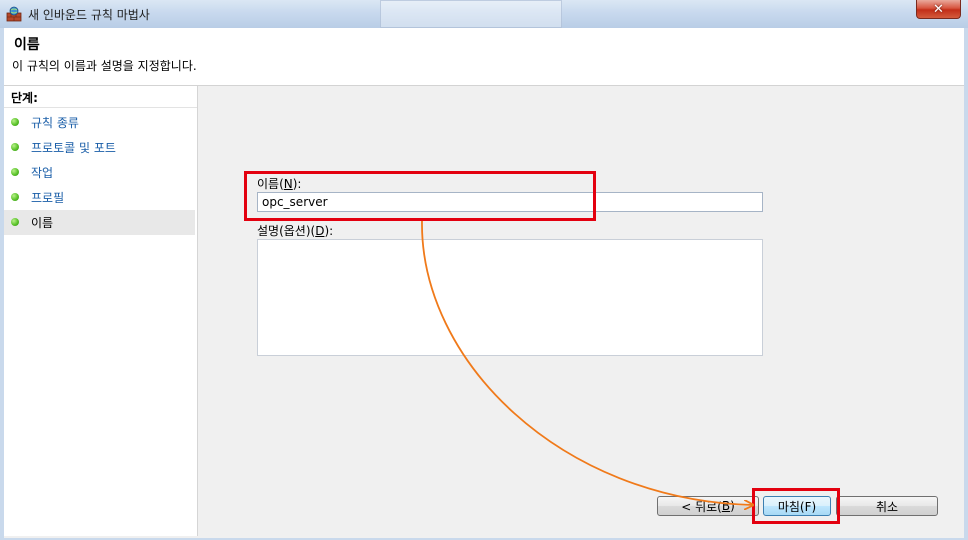  Describe the element at coordinates (42, 223) in the screenshot. I see `step-label: 이름` at that location.